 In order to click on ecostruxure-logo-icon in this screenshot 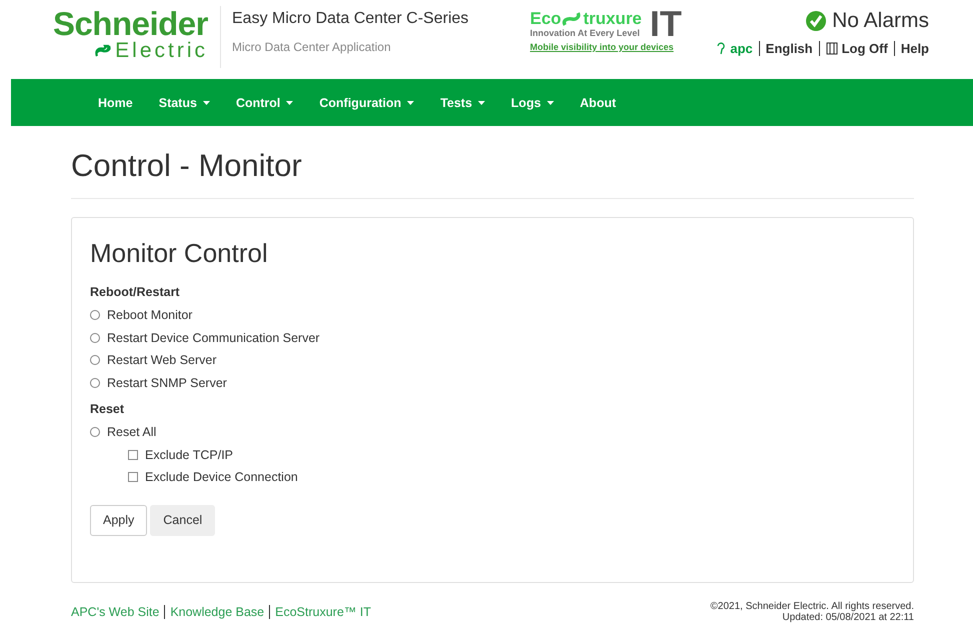, I will do `click(572, 19)`.